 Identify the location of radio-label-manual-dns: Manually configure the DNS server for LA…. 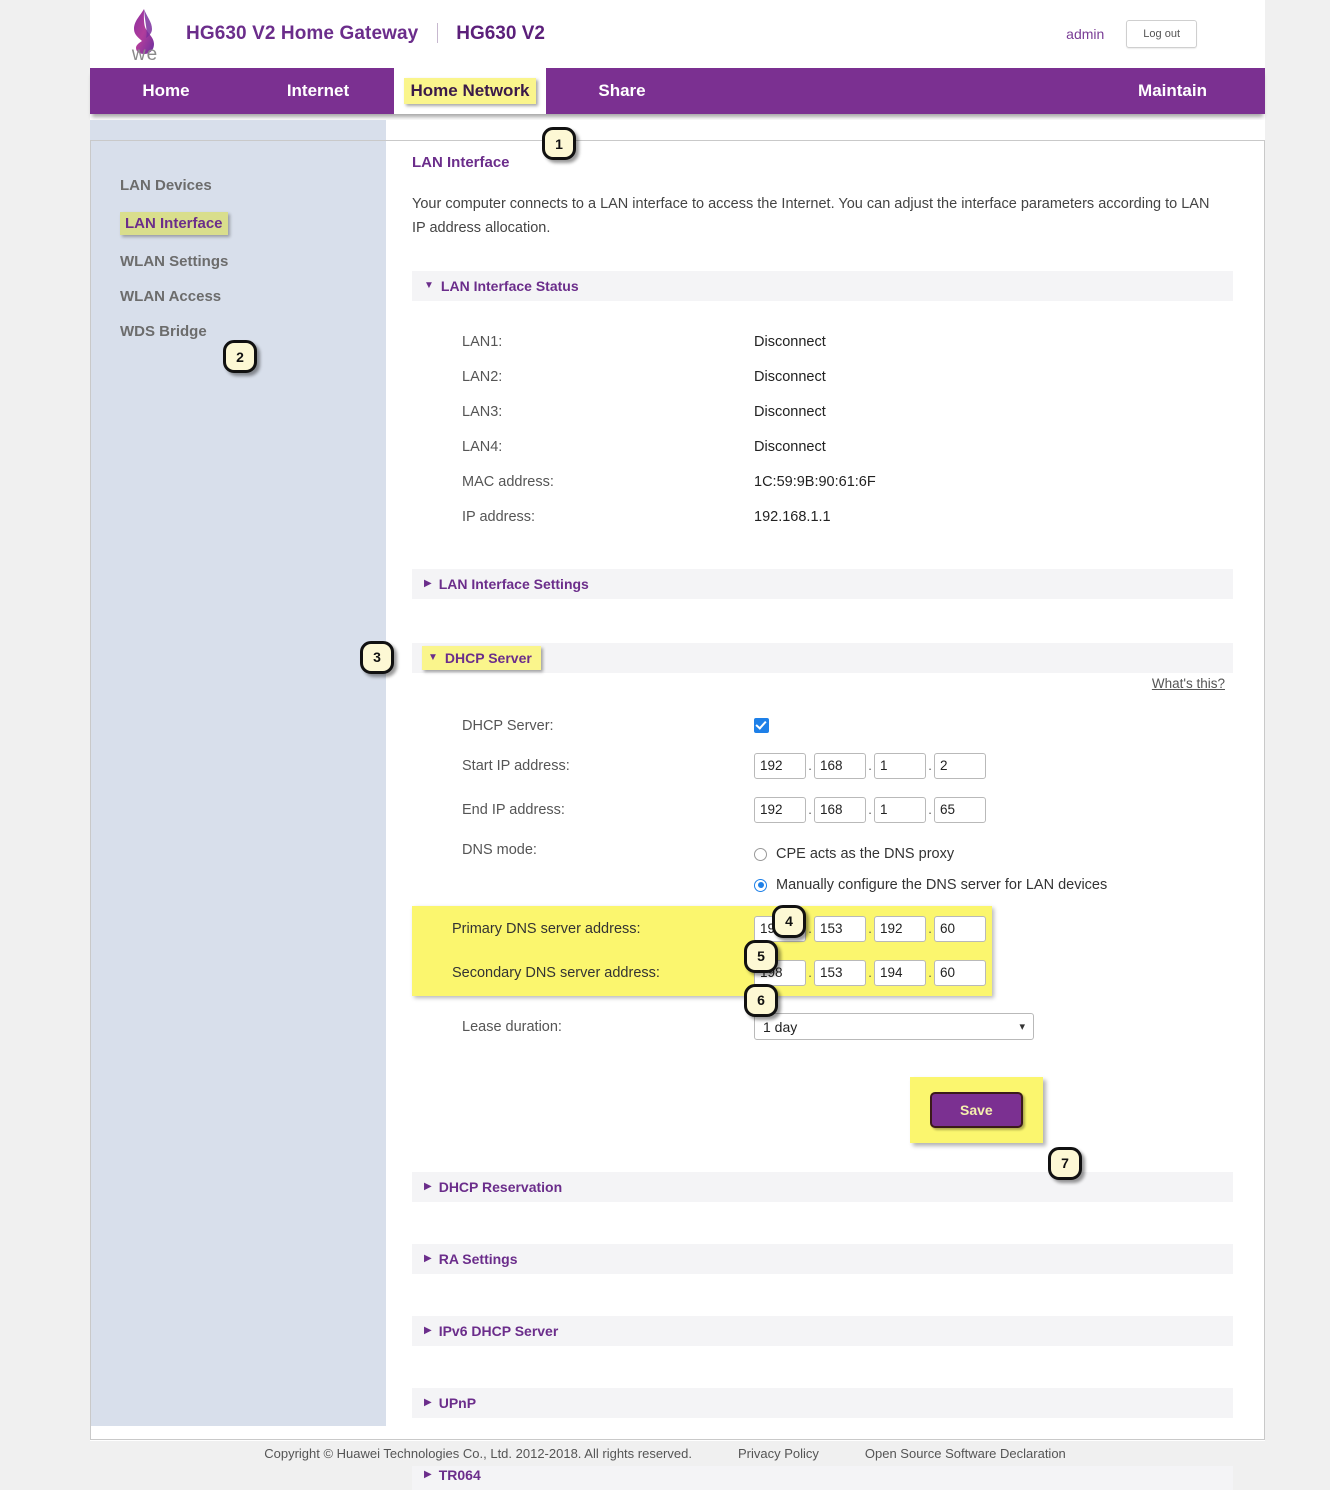
(942, 885).